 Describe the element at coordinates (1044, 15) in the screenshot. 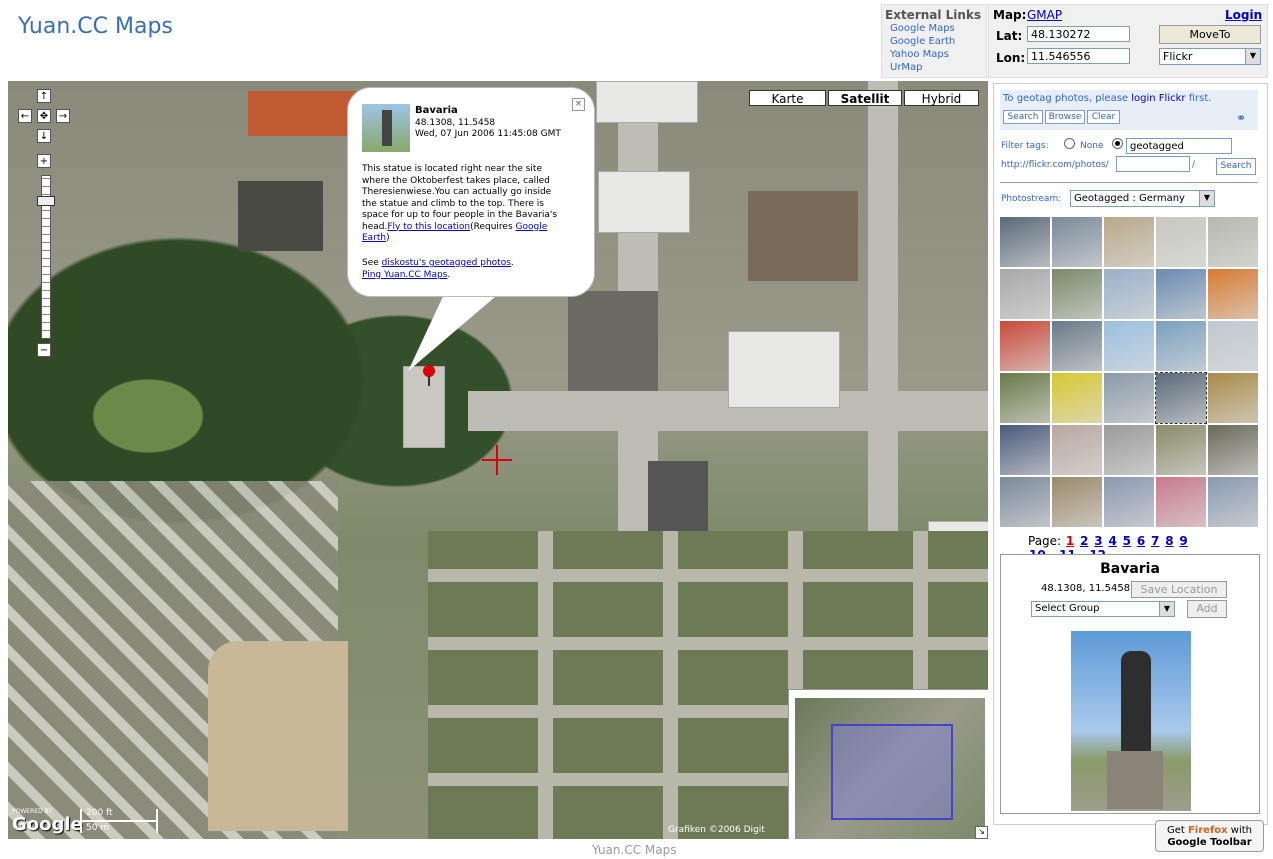

I see `gmap-link: GMAP` at that location.